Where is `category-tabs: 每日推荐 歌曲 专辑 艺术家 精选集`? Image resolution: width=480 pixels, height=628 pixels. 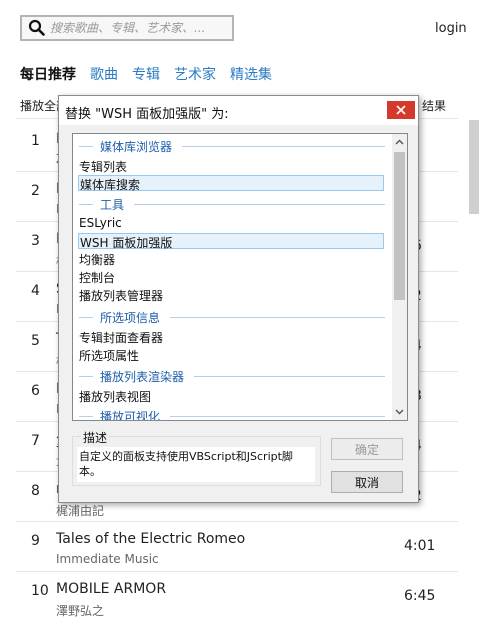 category-tabs: 每日推荐 歌曲 专辑 艺术家 精选集 is located at coordinates (153, 74).